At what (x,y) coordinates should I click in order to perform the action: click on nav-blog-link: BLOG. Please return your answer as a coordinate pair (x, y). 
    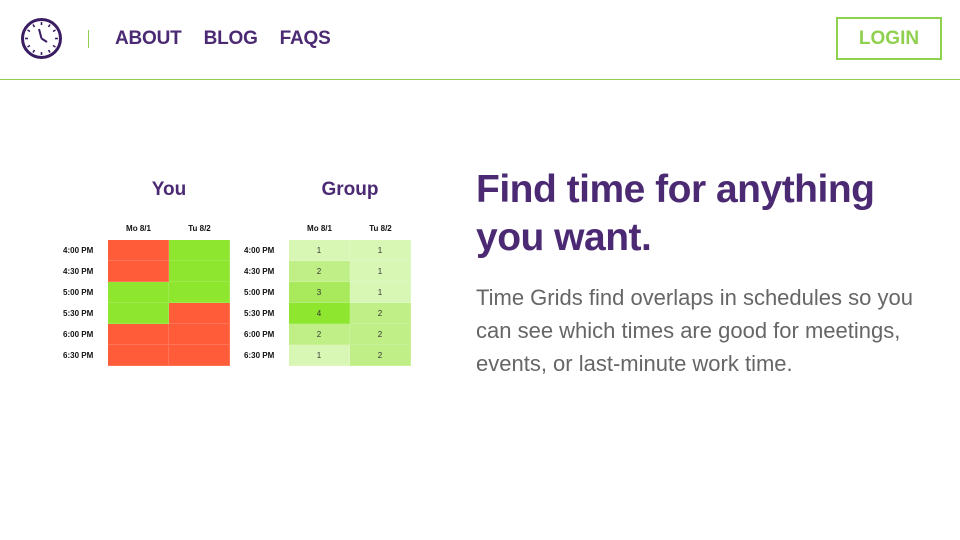
    Looking at the image, I should click on (231, 39).